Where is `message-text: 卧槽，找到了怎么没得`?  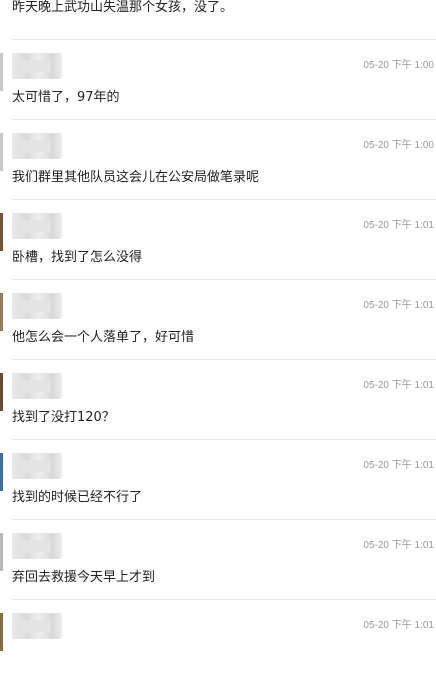
message-text: 卧槽，找到了怎么没得 is located at coordinates (77, 257).